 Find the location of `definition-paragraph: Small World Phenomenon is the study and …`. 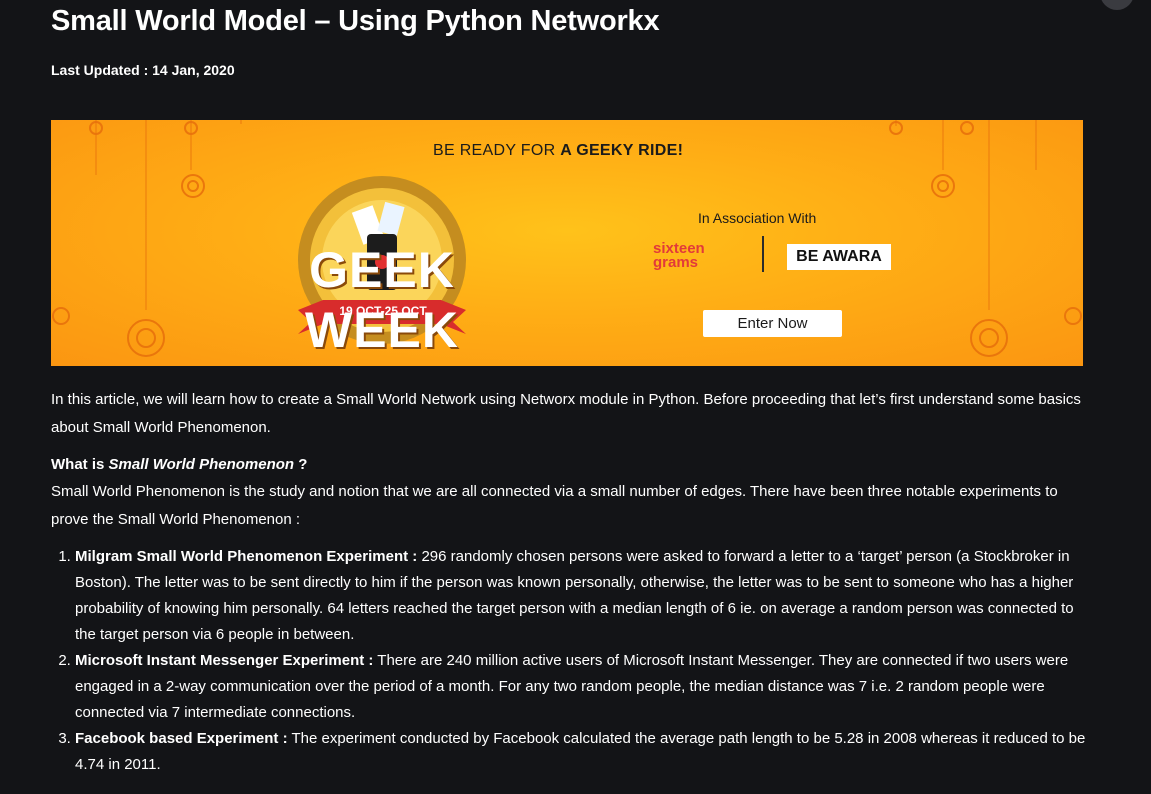

definition-paragraph: Small World Phenomenon is the study and … is located at coordinates (554, 505).